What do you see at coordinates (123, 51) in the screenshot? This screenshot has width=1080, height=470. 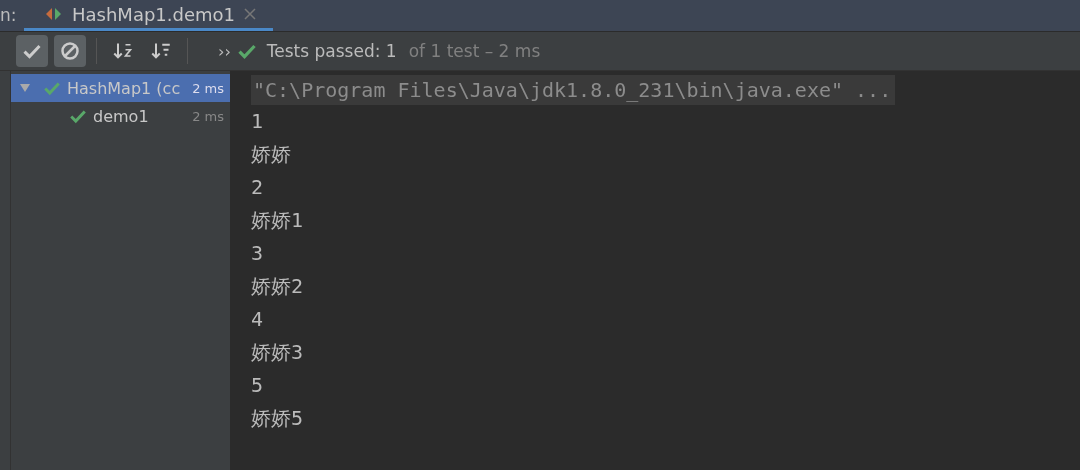 I see `sort-alphabetical-icon` at bounding box center [123, 51].